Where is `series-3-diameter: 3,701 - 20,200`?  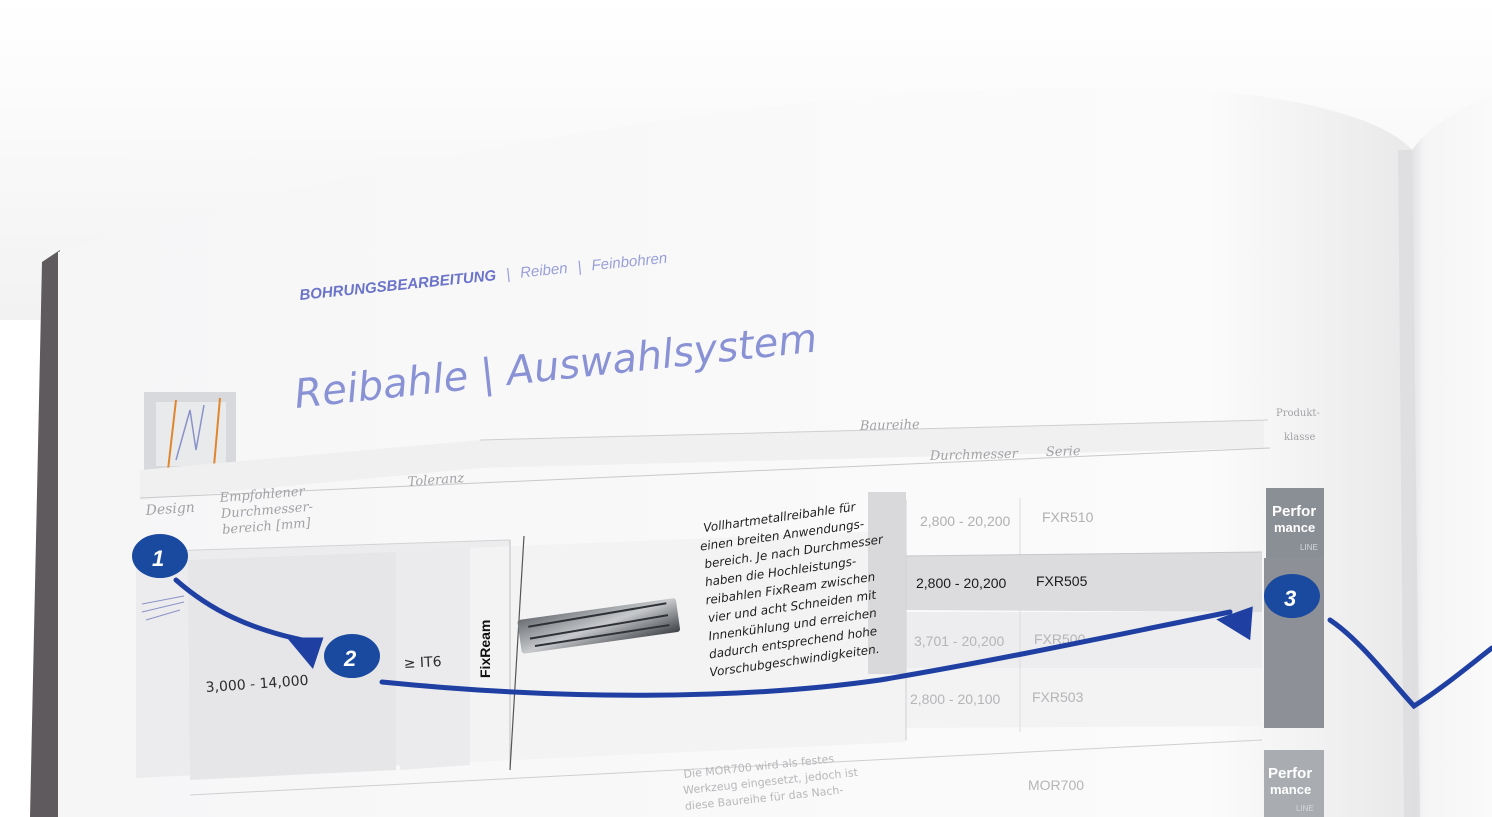
series-3-diameter: 3,701 - 20,200 is located at coordinates (959, 641).